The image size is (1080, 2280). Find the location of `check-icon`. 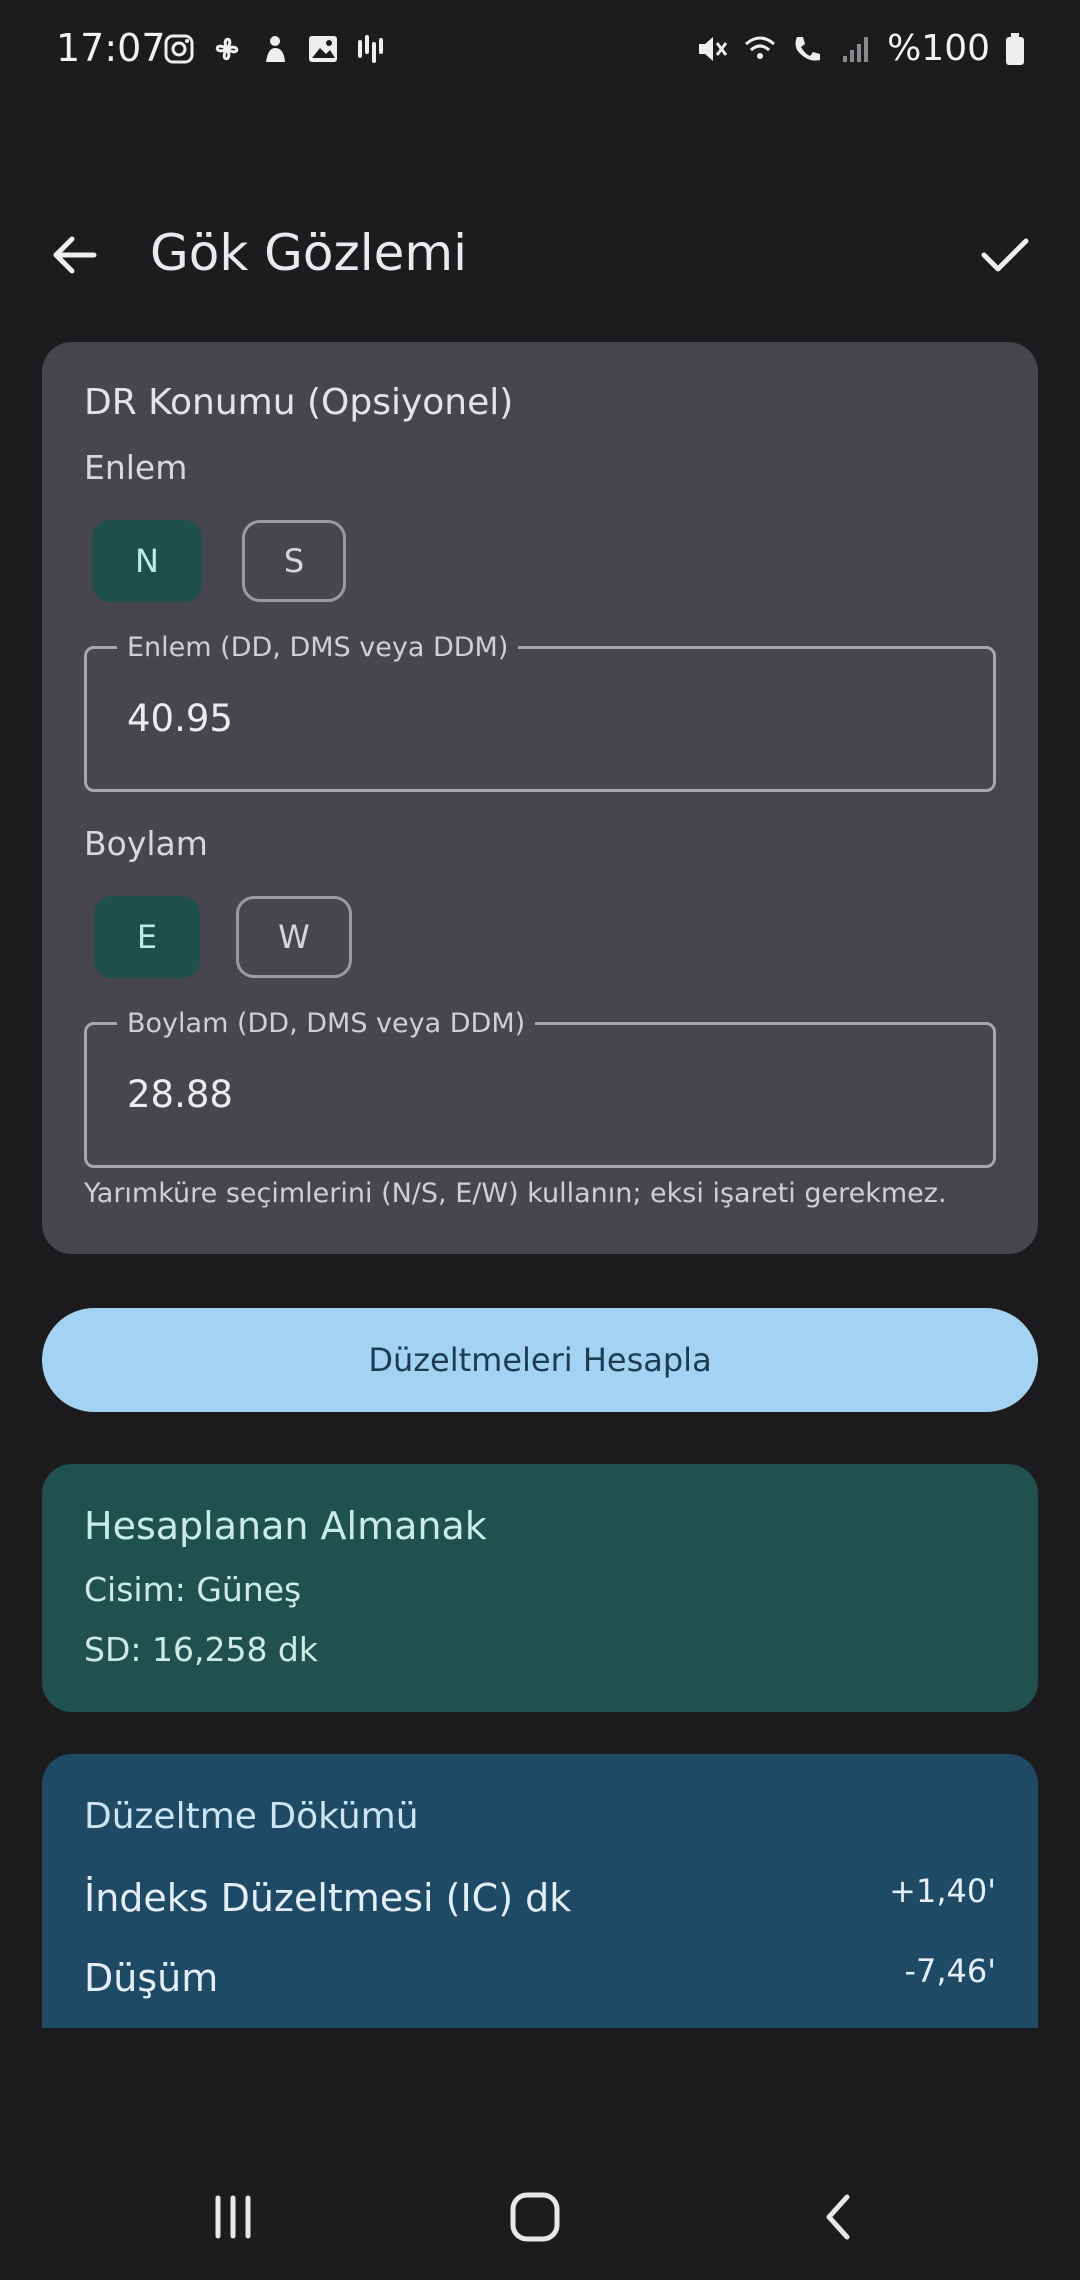

check-icon is located at coordinates (1005, 255).